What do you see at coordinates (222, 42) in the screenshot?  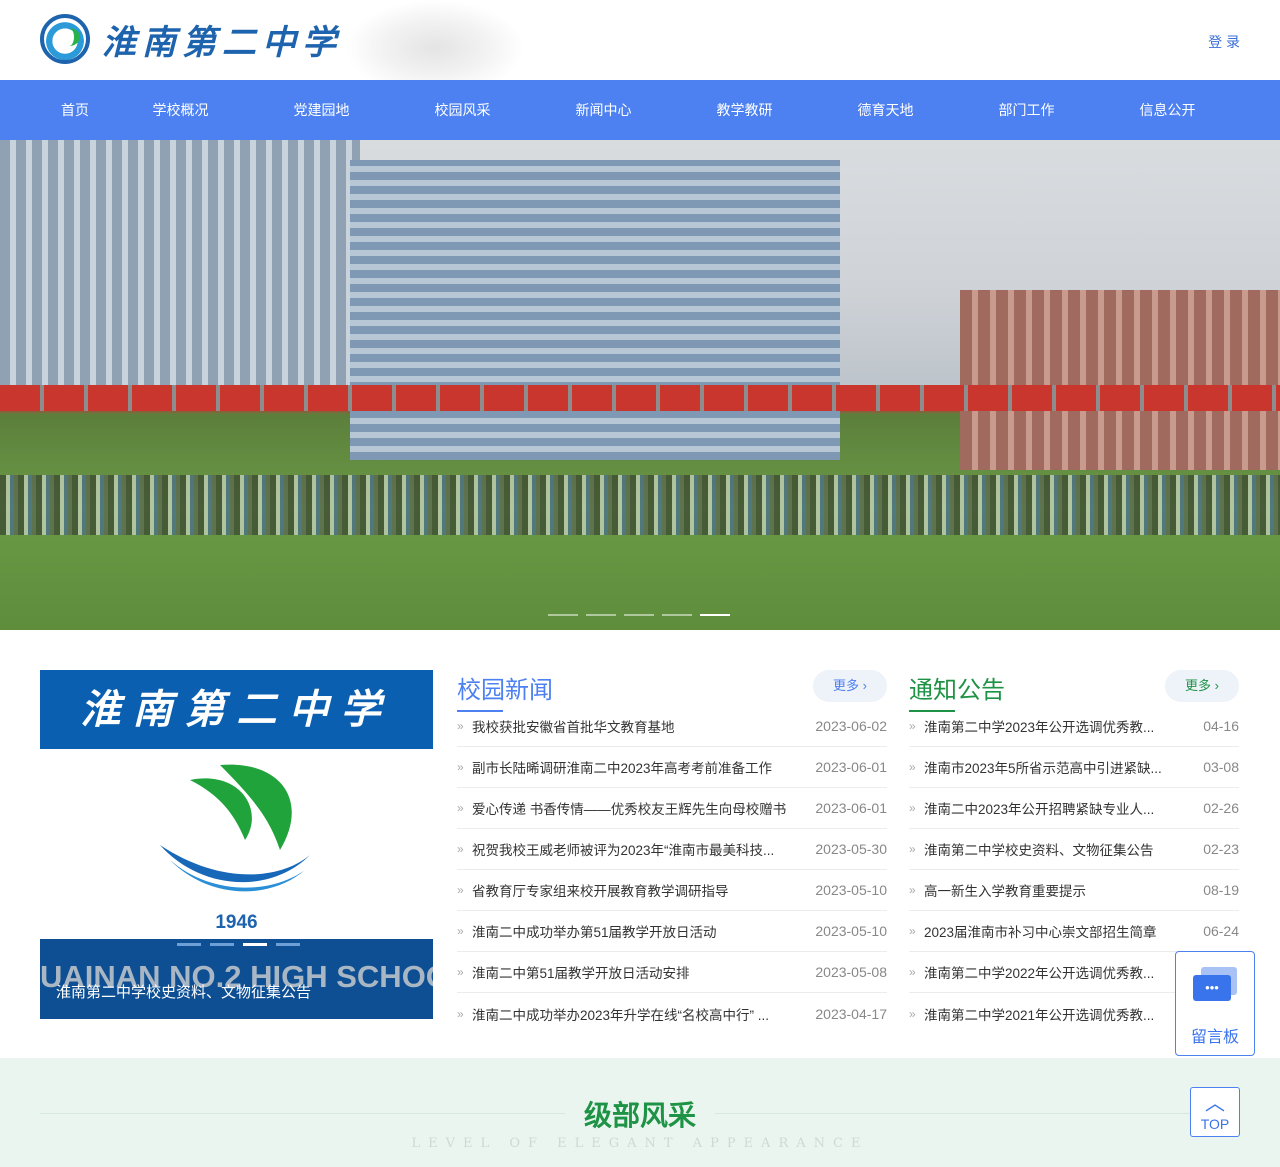 I see `school-name: 淮南第二中学` at bounding box center [222, 42].